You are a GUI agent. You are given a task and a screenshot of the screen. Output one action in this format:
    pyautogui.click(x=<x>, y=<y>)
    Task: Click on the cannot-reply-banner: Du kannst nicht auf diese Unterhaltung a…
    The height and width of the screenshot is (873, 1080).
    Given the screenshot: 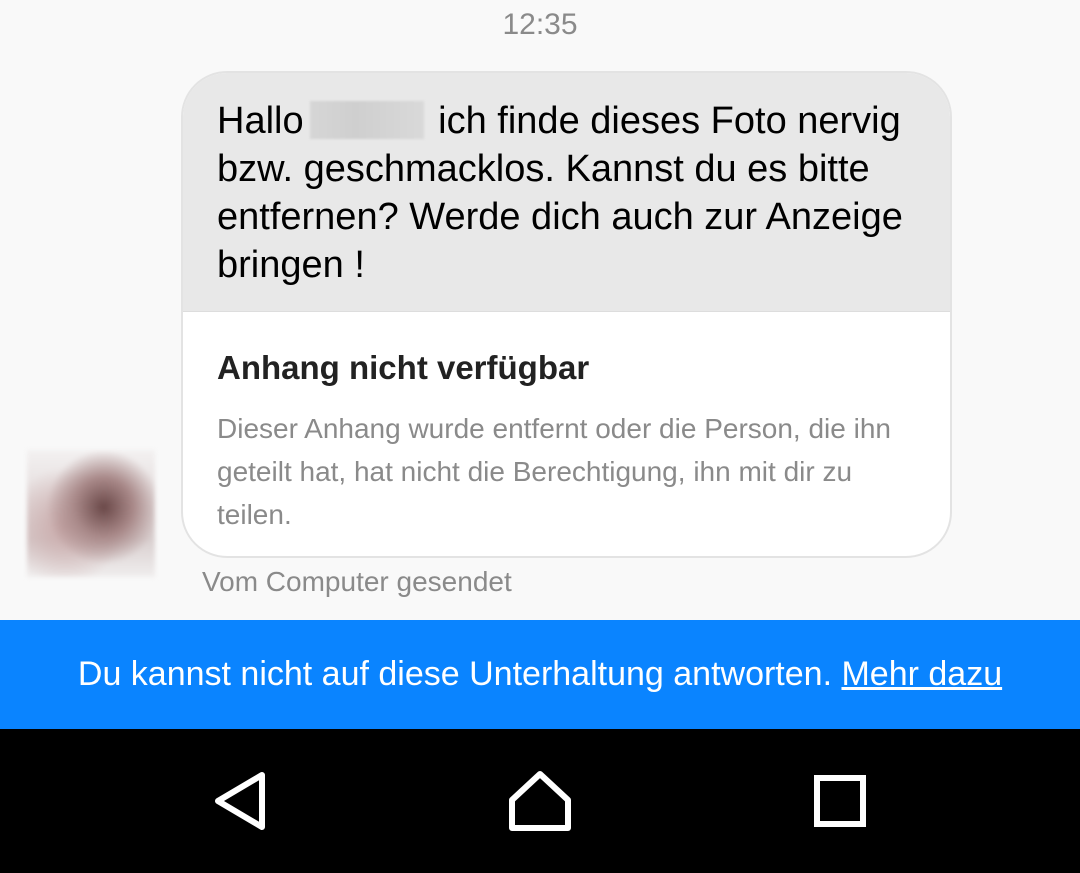 What is the action you would take?
    pyautogui.click(x=540, y=674)
    